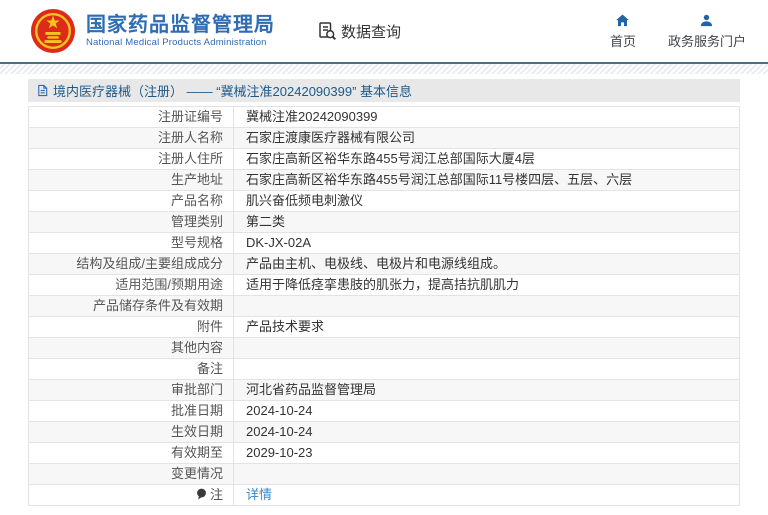 The height and width of the screenshot is (515, 768). What do you see at coordinates (233, 91) in the screenshot?
I see `page-title: 境内医疗器械（注册） —— “冀械注准20242090399” 基本信息` at bounding box center [233, 91].